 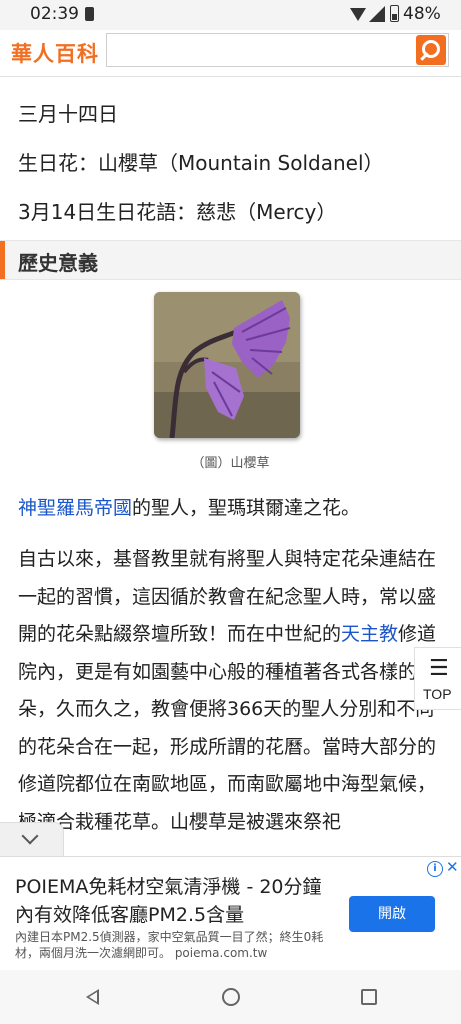 I want to click on flower-image, so click(x=227, y=365).